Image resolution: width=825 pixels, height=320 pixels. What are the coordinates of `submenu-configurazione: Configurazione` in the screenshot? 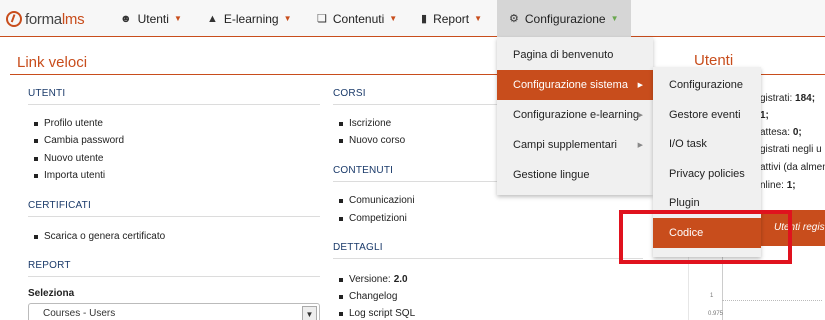 It's located at (707, 85).